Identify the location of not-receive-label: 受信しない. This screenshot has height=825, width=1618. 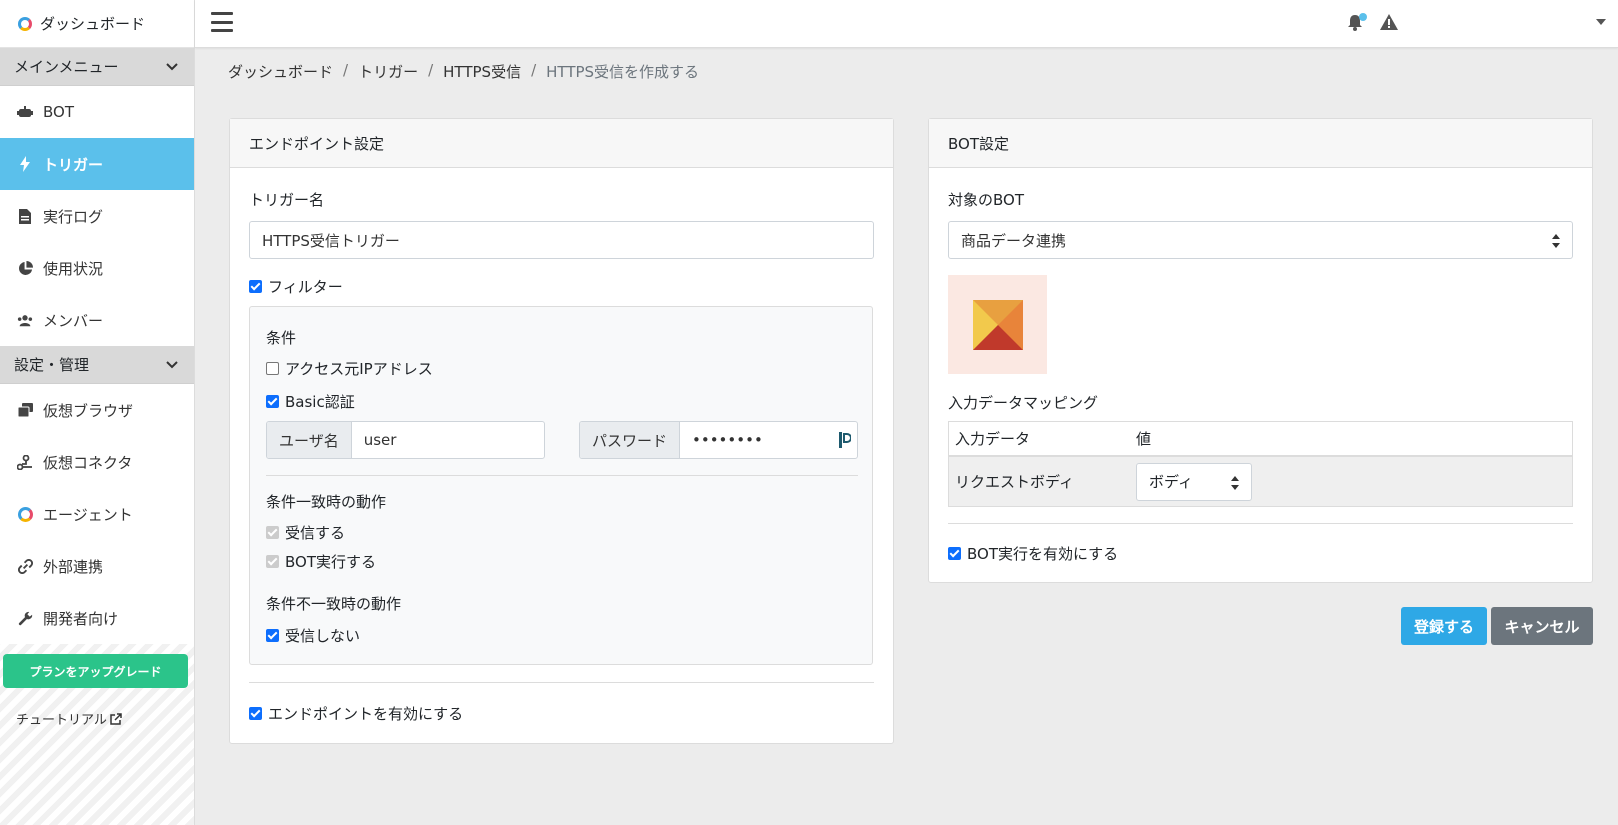
(323, 636).